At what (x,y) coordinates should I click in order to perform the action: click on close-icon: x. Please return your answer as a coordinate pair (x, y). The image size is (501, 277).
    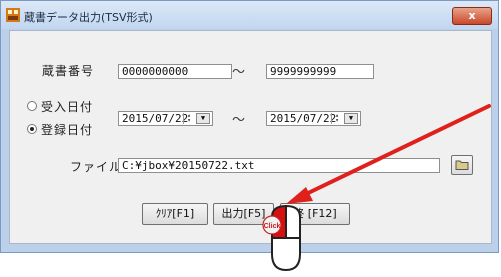
    Looking at the image, I should click on (472, 15).